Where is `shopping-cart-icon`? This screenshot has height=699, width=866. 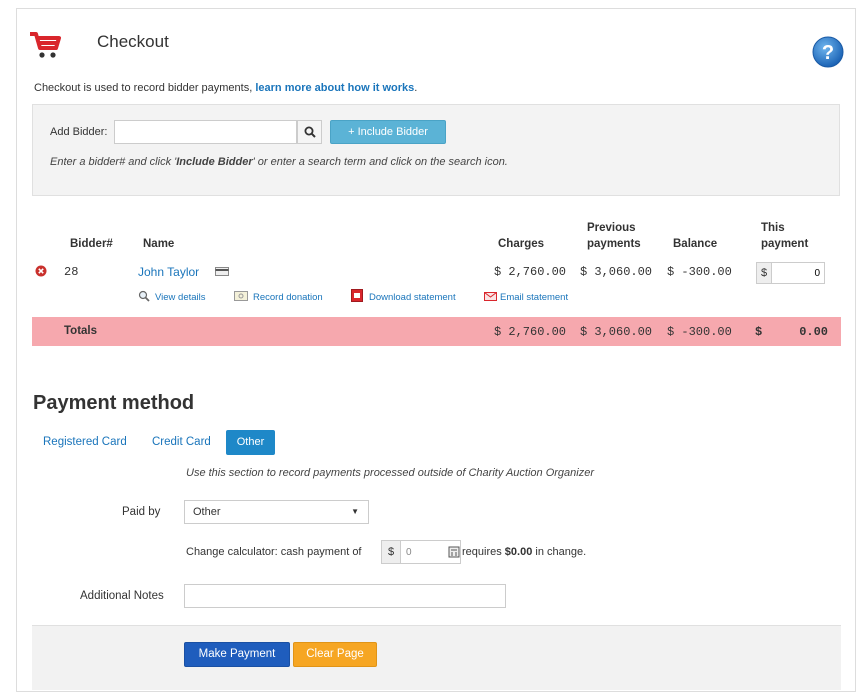 shopping-cart-icon is located at coordinates (45, 45).